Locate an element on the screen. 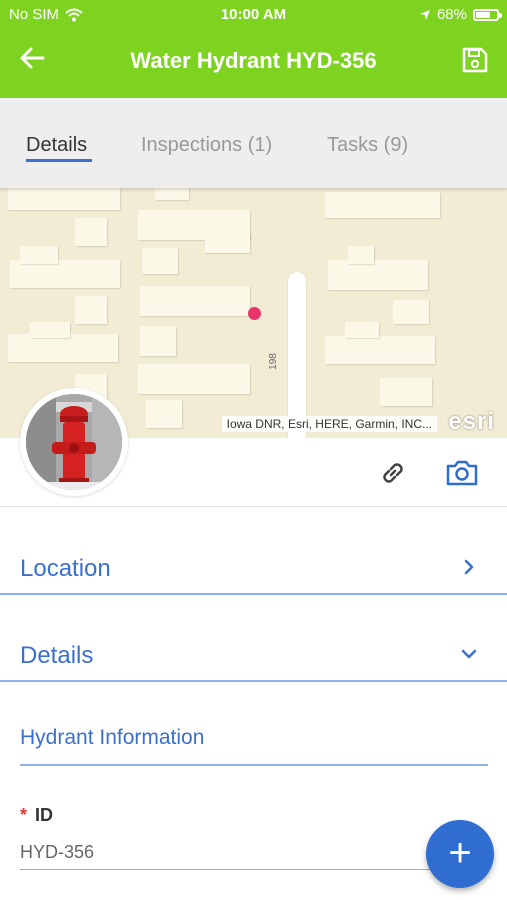  page-title: Water Hydrant HYD-356 is located at coordinates (253, 60).